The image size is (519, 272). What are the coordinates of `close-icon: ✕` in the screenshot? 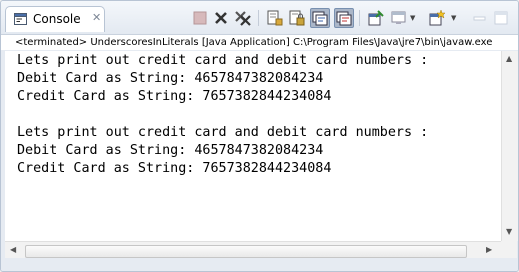 It's located at (96, 17).